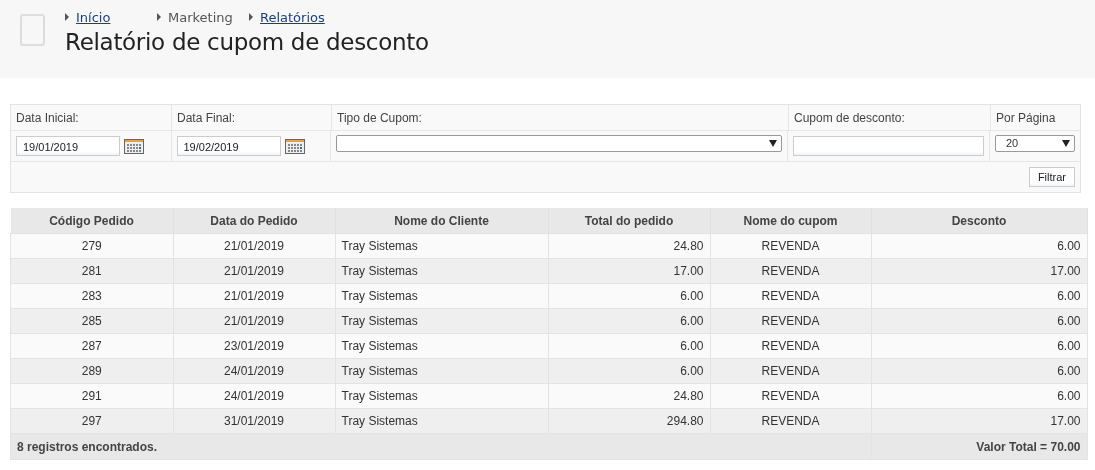 Image resolution: width=1095 pixels, height=470 pixels. I want to click on field-label: Data Final:, so click(206, 117).